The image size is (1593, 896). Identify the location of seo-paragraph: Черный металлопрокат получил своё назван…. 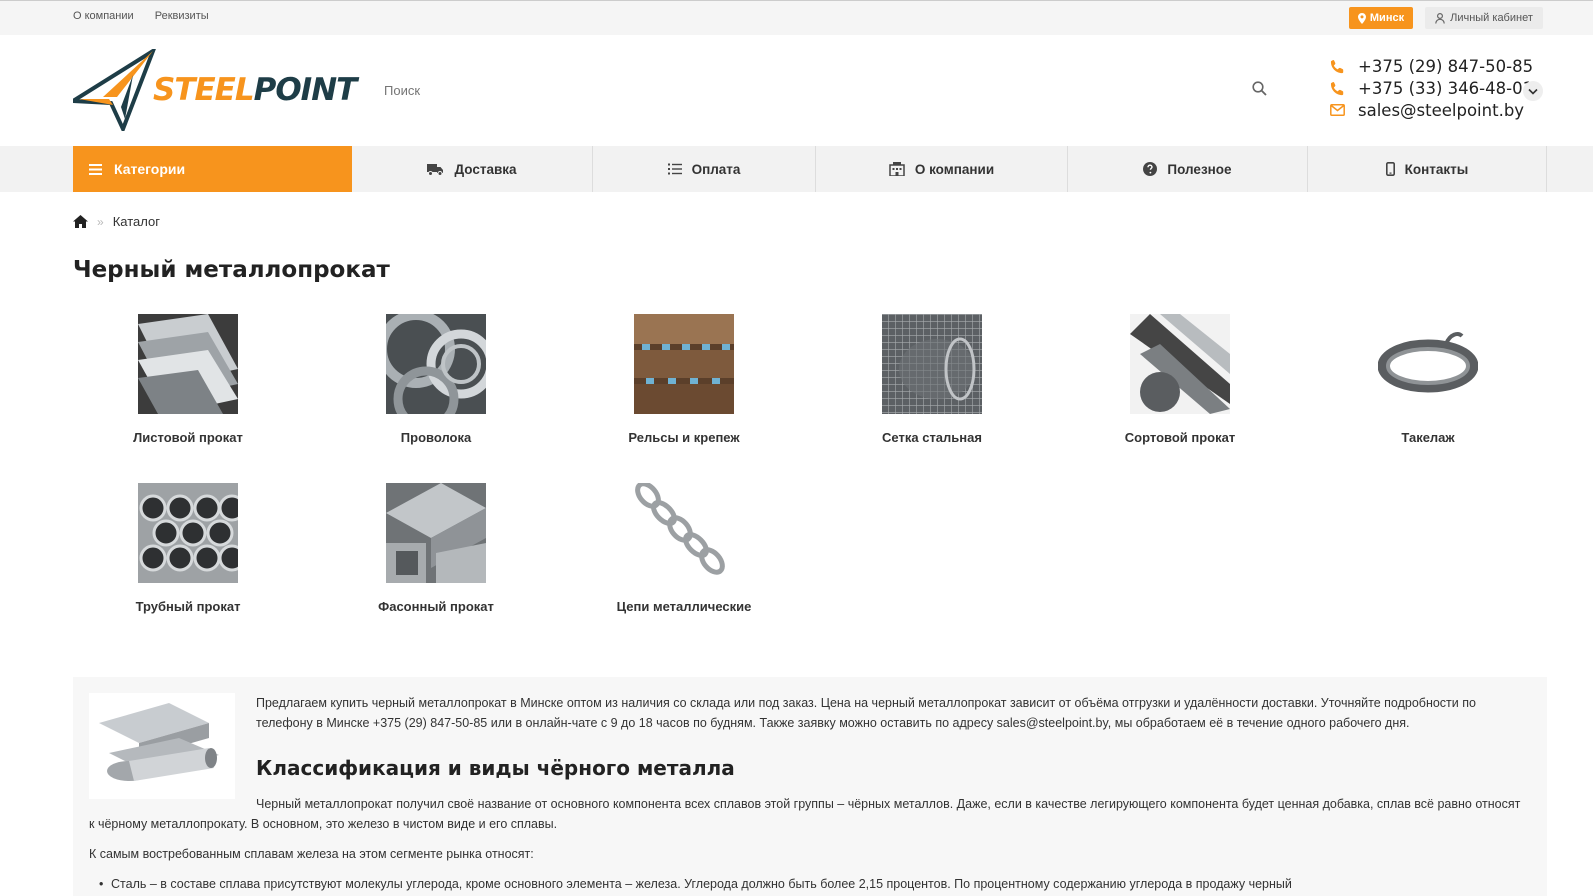
(805, 814).